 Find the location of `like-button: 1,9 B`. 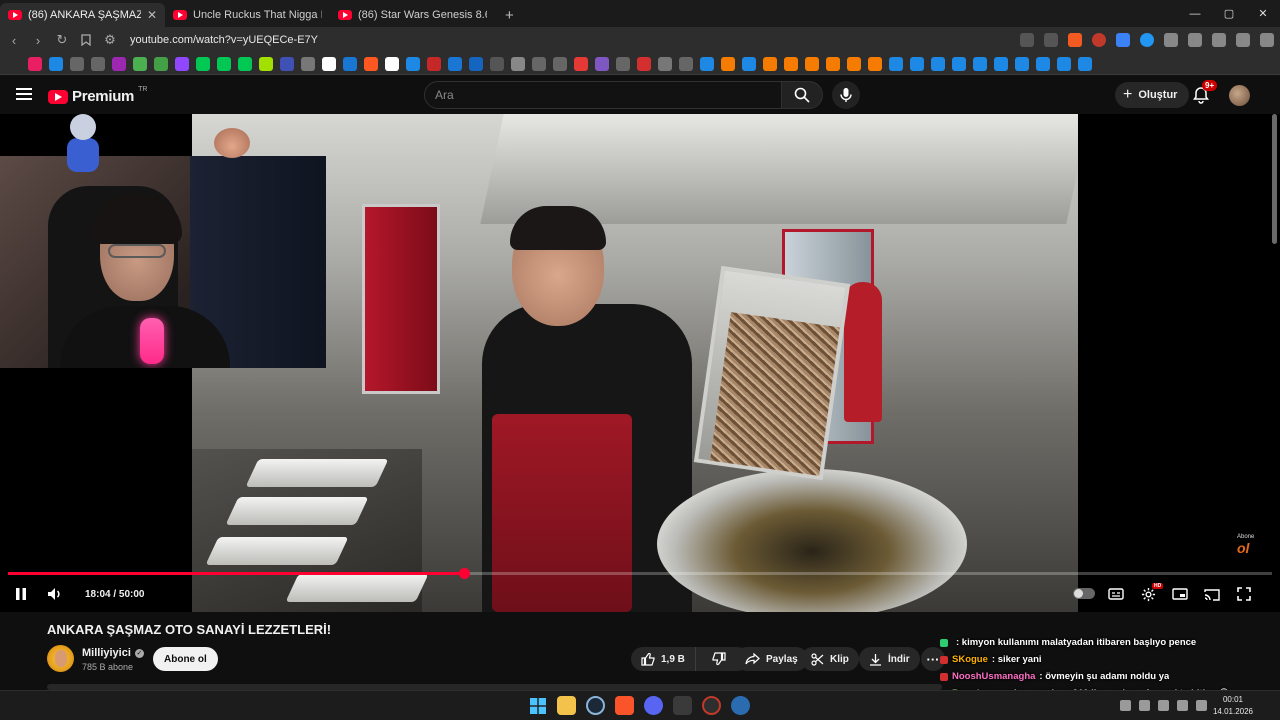

like-button: 1,9 B is located at coordinates (663, 659).